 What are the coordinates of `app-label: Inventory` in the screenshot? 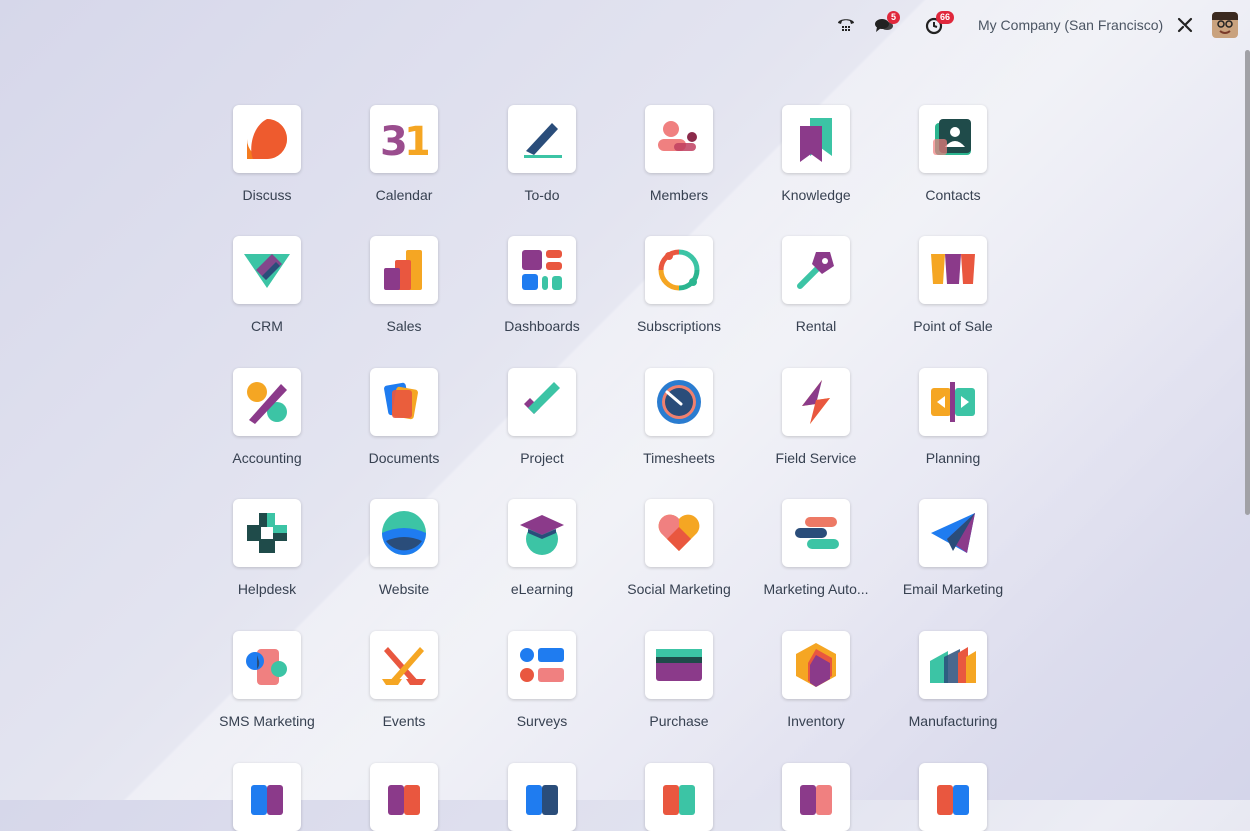 It's located at (816, 721).